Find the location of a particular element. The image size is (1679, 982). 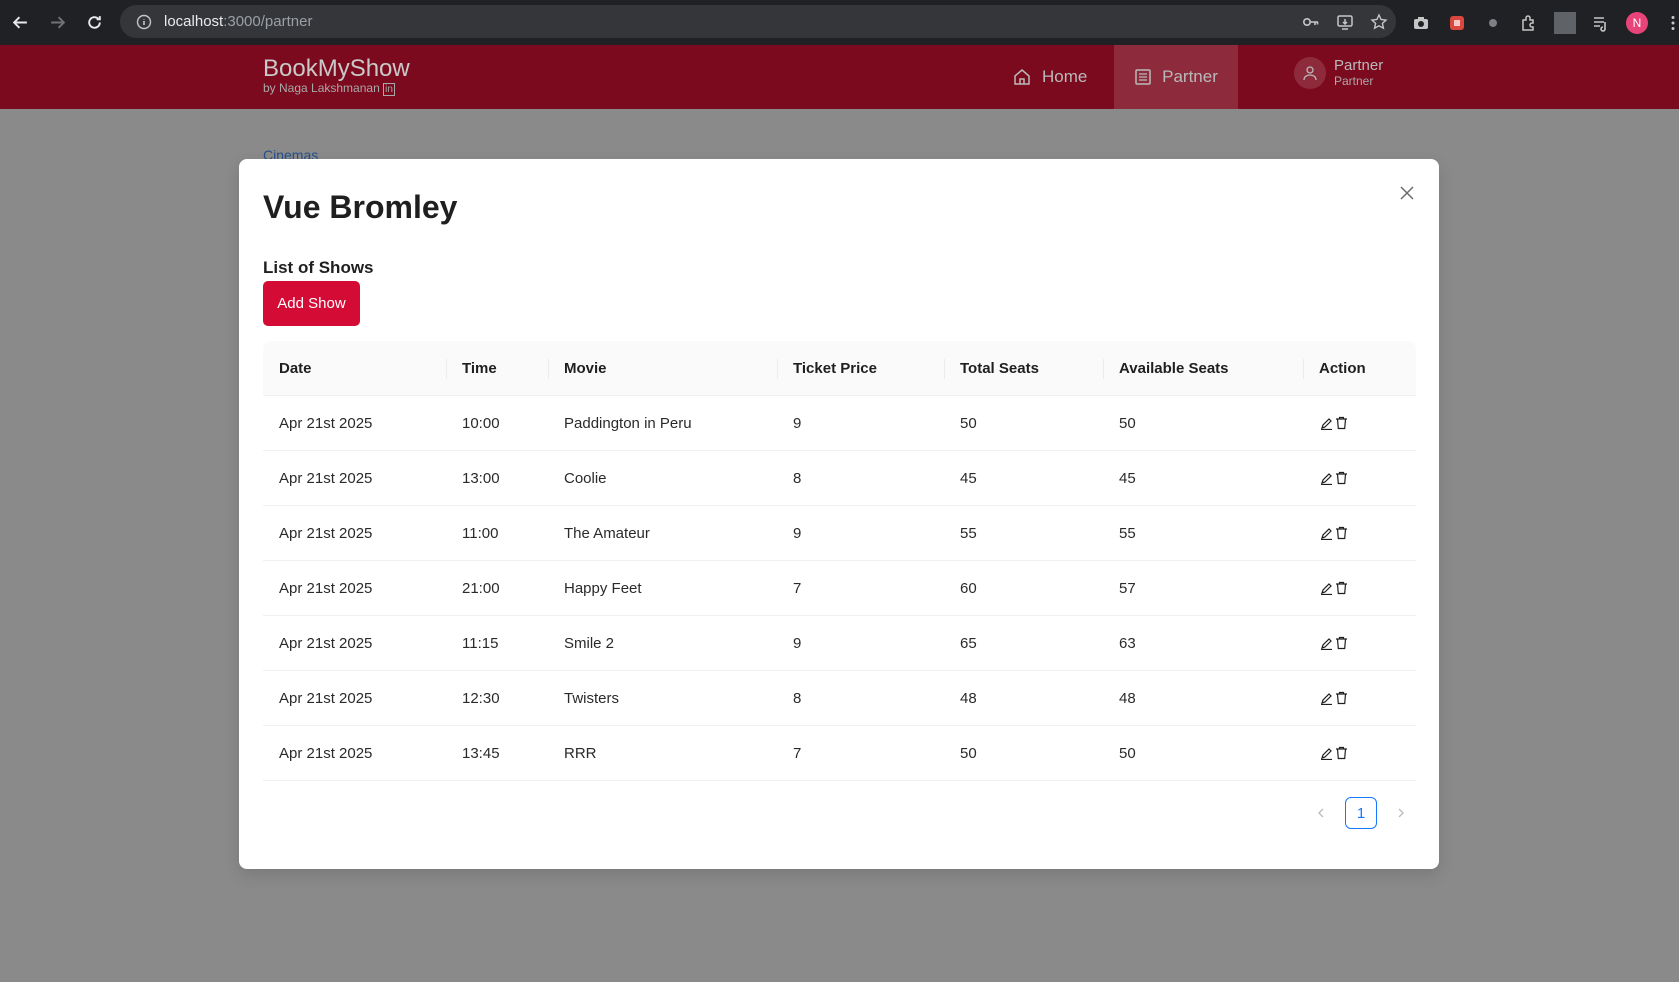

cell-total-seats: 55 is located at coordinates (968, 533).